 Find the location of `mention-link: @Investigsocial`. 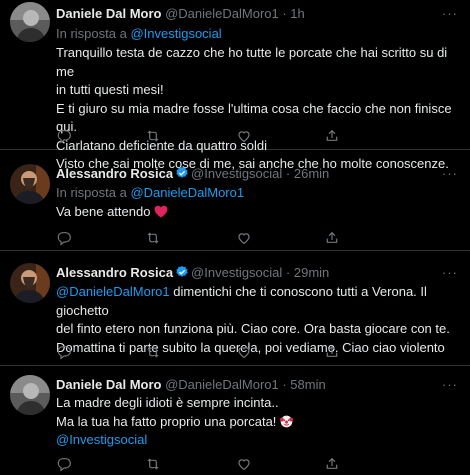

mention-link: @Investigsocial is located at coordinates (101, 439).